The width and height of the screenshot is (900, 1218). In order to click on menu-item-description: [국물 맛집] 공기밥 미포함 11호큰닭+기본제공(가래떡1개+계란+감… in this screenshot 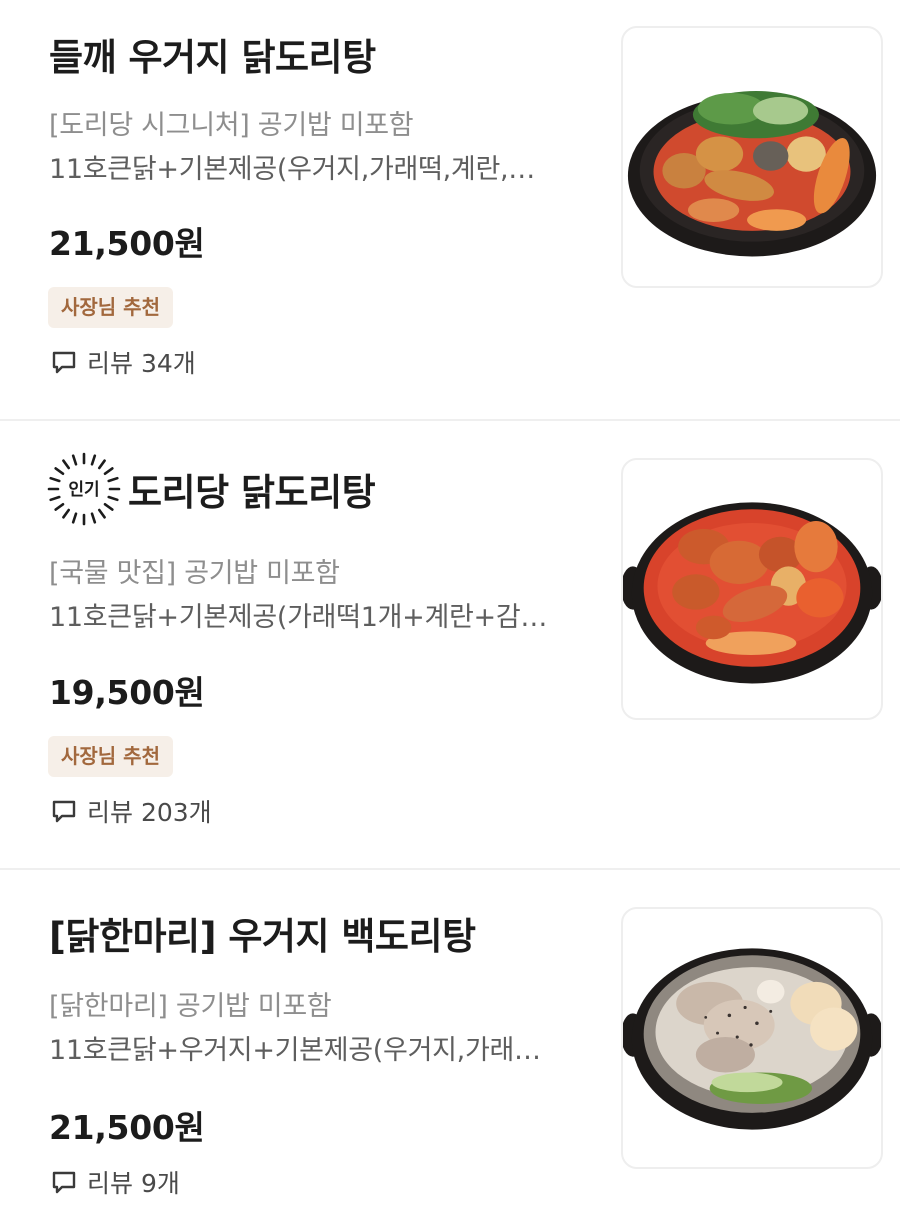, I will do `click(319, 596)`.